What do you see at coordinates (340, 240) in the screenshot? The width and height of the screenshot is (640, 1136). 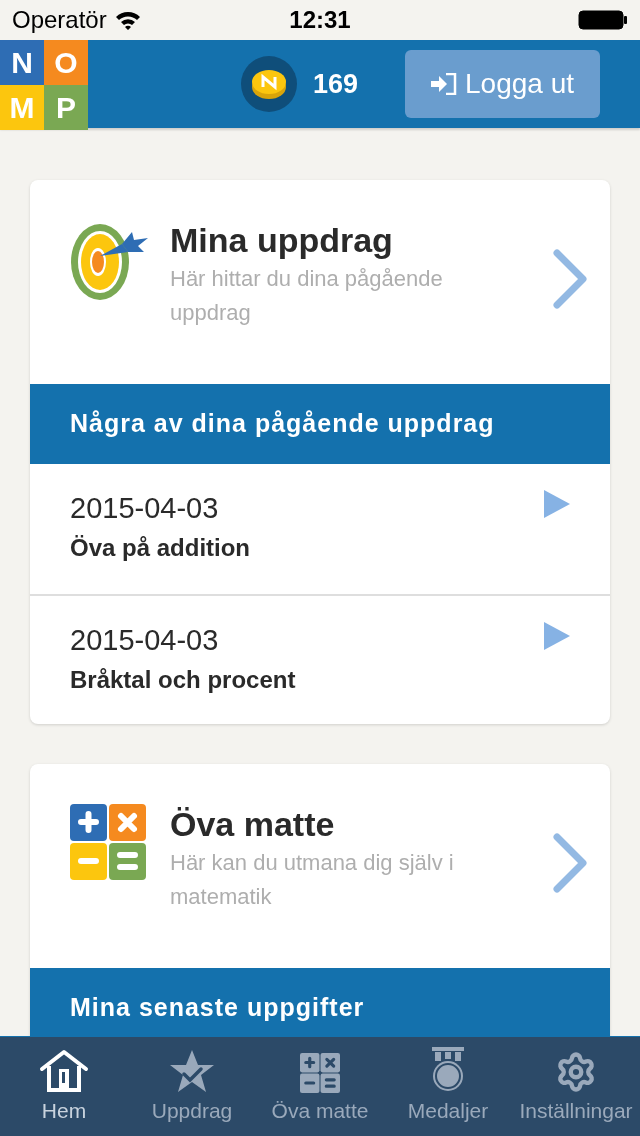 I see `card-title: Mina uppdrag` at bounding box center [340, 240].